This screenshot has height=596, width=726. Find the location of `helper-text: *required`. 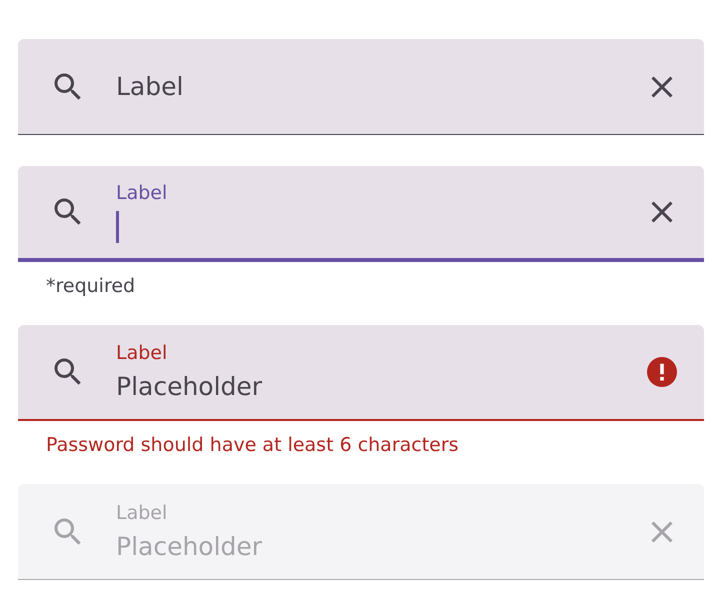

helper-text: *required is located at coordinates (91, 285).